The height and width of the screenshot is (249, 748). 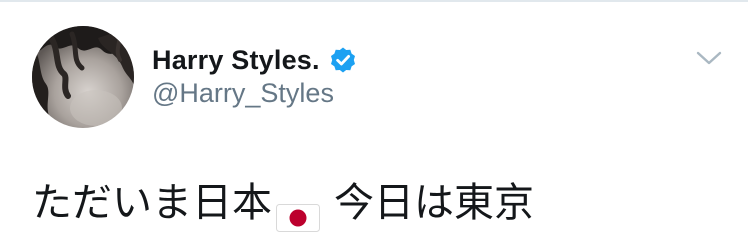 I want to click on verified-badge-icon, so click(x=343, y=60).